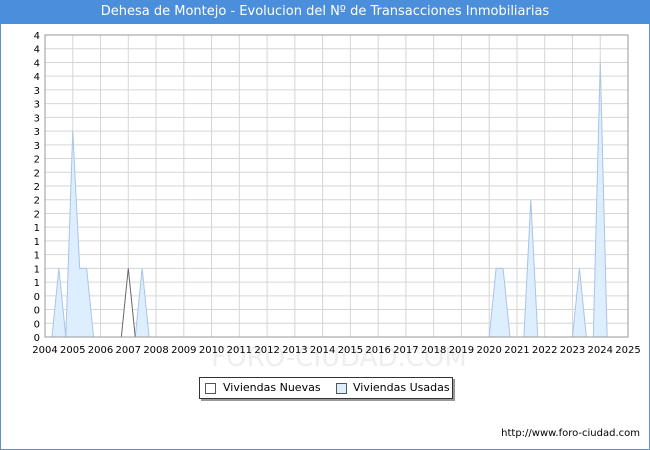  Describe the element at coordinates (572, 350) in the screenshot. I see `x-tick-label: 2023` at that location.